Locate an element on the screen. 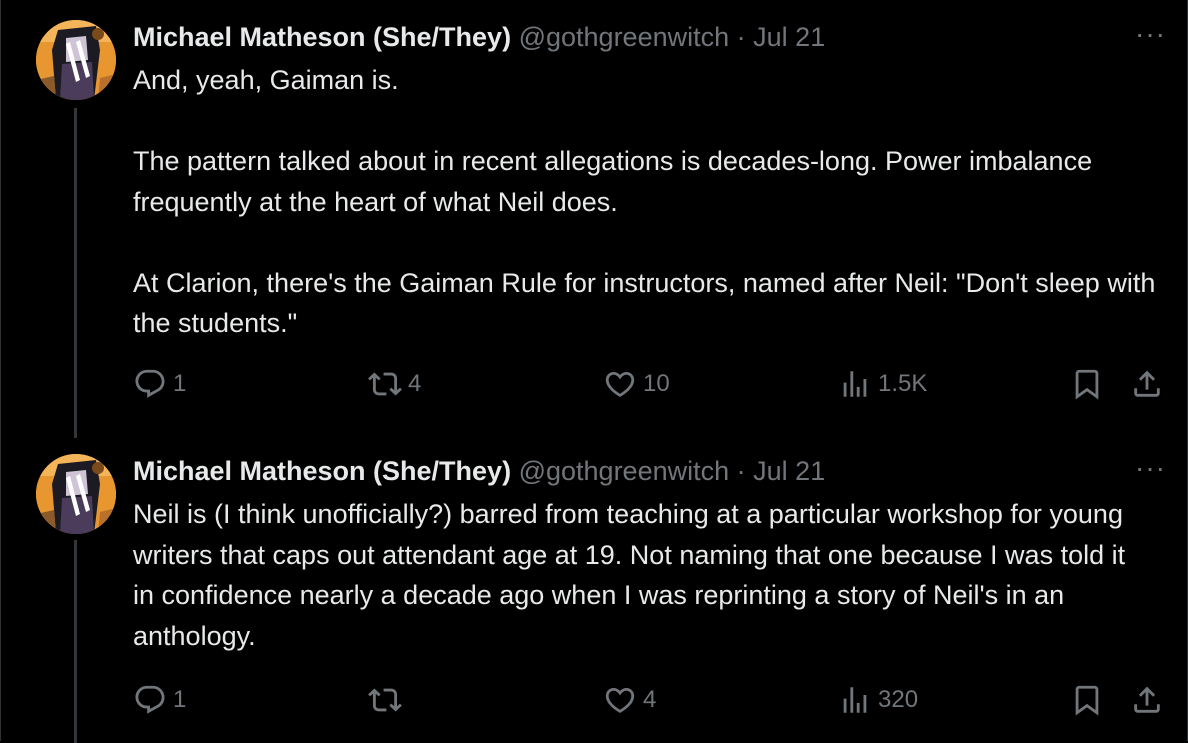  tweet-paragraph: And, yeah, Gaiman is. is located at coordinates (266, 80).